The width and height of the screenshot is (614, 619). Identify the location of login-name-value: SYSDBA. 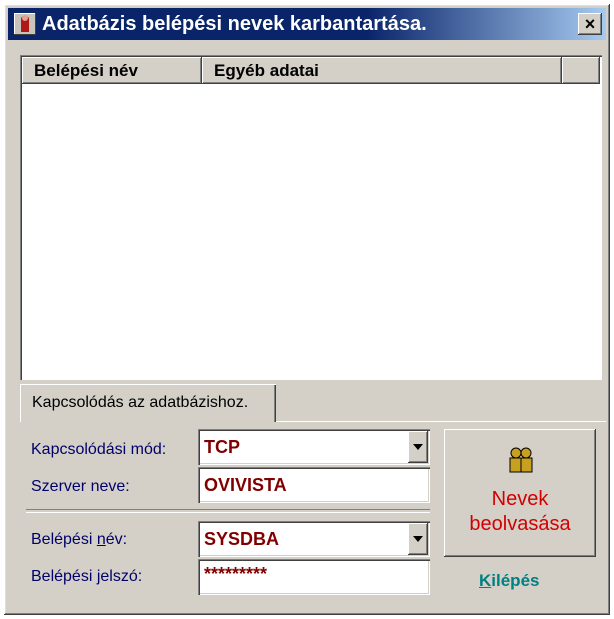
(242, 539).